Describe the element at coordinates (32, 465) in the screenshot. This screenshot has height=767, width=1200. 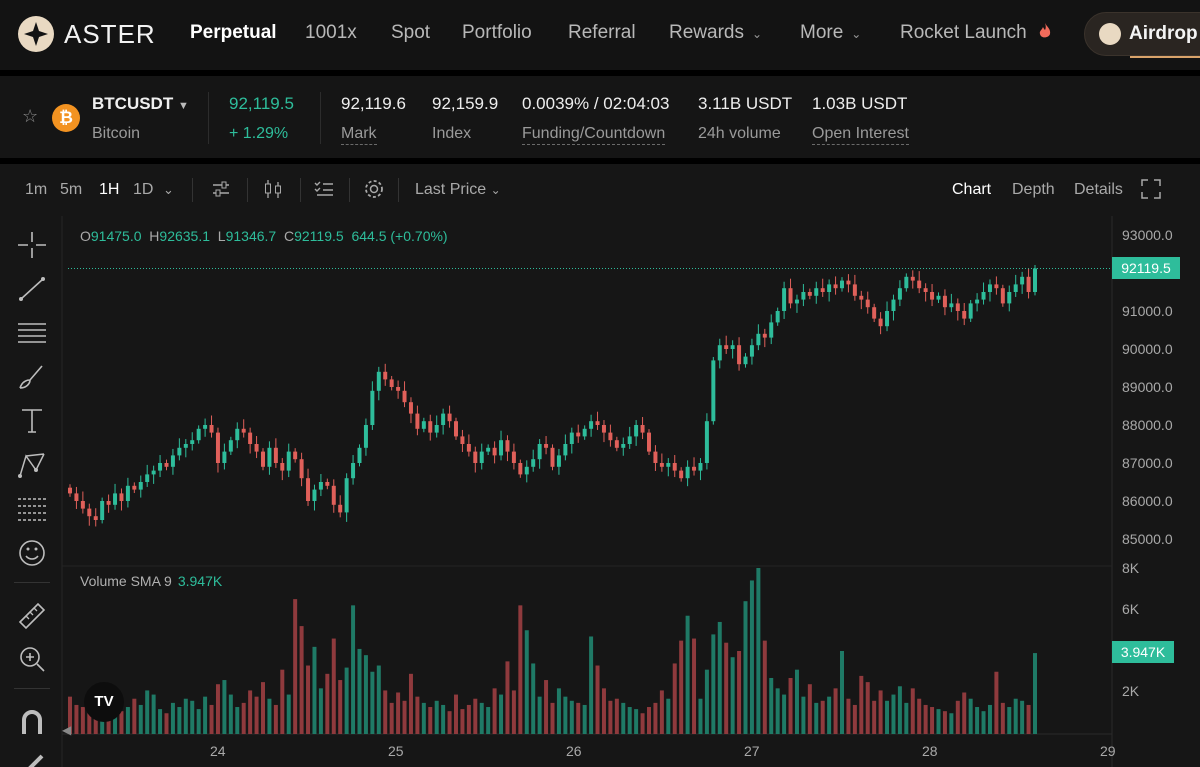
I see `pattern-icon` at that location.